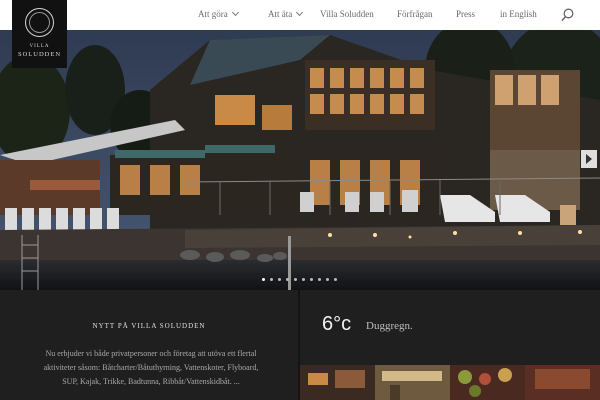 Image resolution: width=600 pixels, height=400 pixels. I want to click on nav-item-att-ata: Att äta, so click(286, 13).